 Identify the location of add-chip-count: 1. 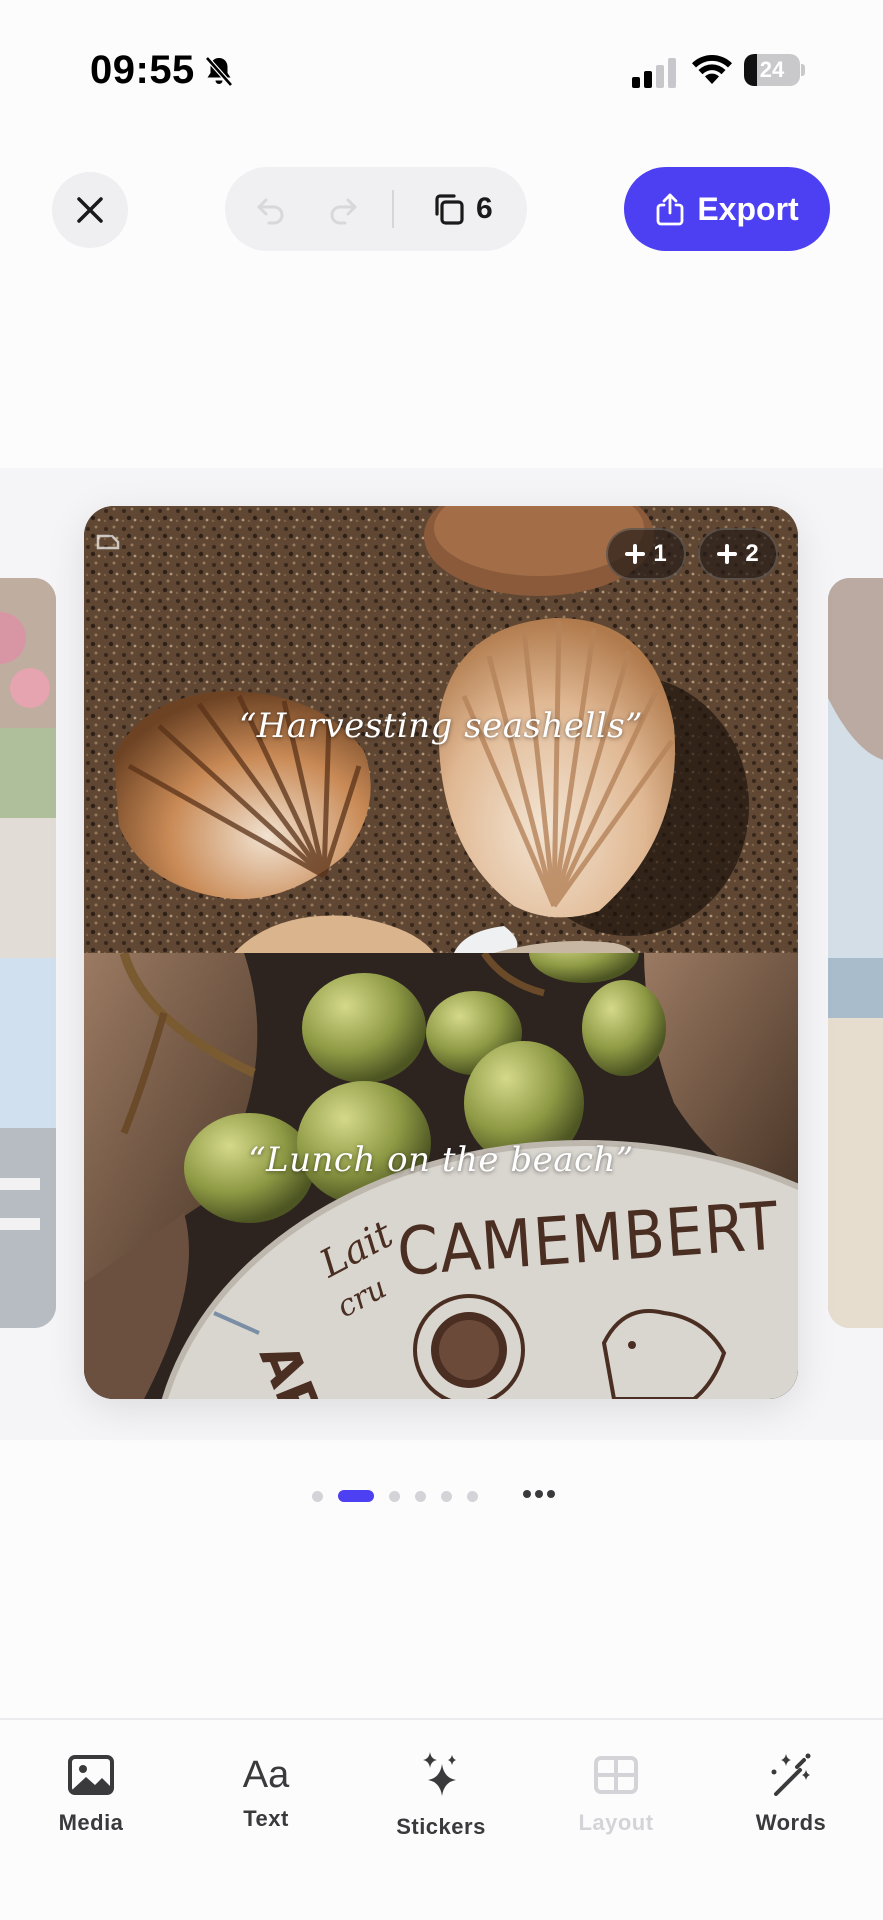
(660, 553).